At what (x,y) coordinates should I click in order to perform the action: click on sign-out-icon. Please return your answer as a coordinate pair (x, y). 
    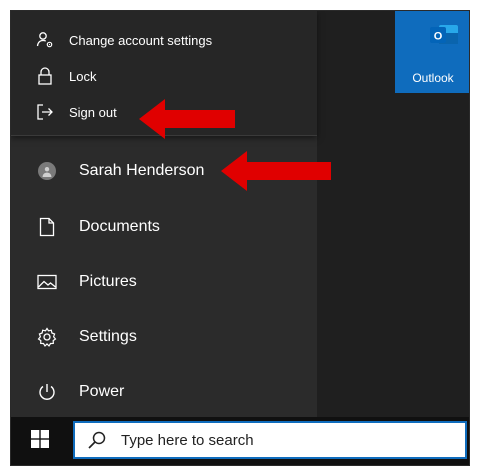
    Looking at the image, I should click on (45, 112).